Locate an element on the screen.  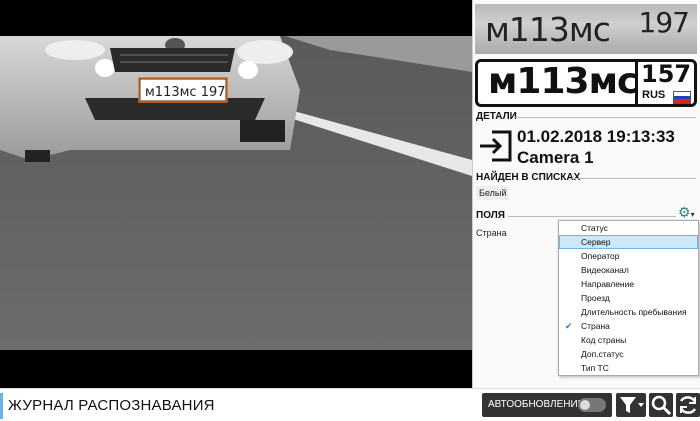
refresh-button is located at coordinates (688, 405).